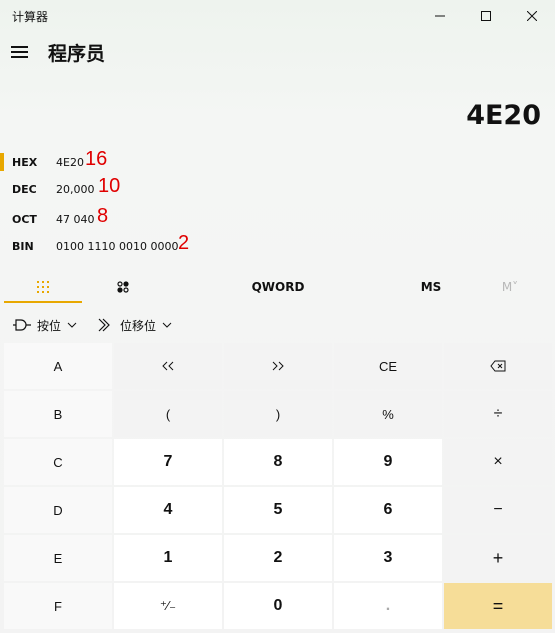 This screenshot has height=633, width=555. Describe the element at coordinates (168, 510) in the screenshot. I see `key-4: 4` at that location.